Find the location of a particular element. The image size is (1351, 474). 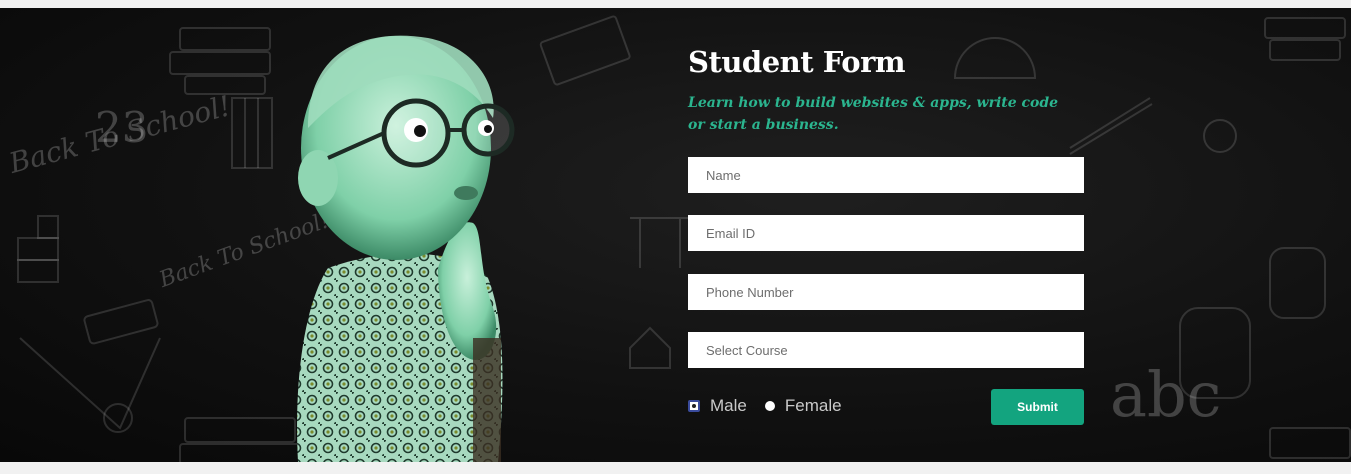

name-input is located at coordinates (886, 175).